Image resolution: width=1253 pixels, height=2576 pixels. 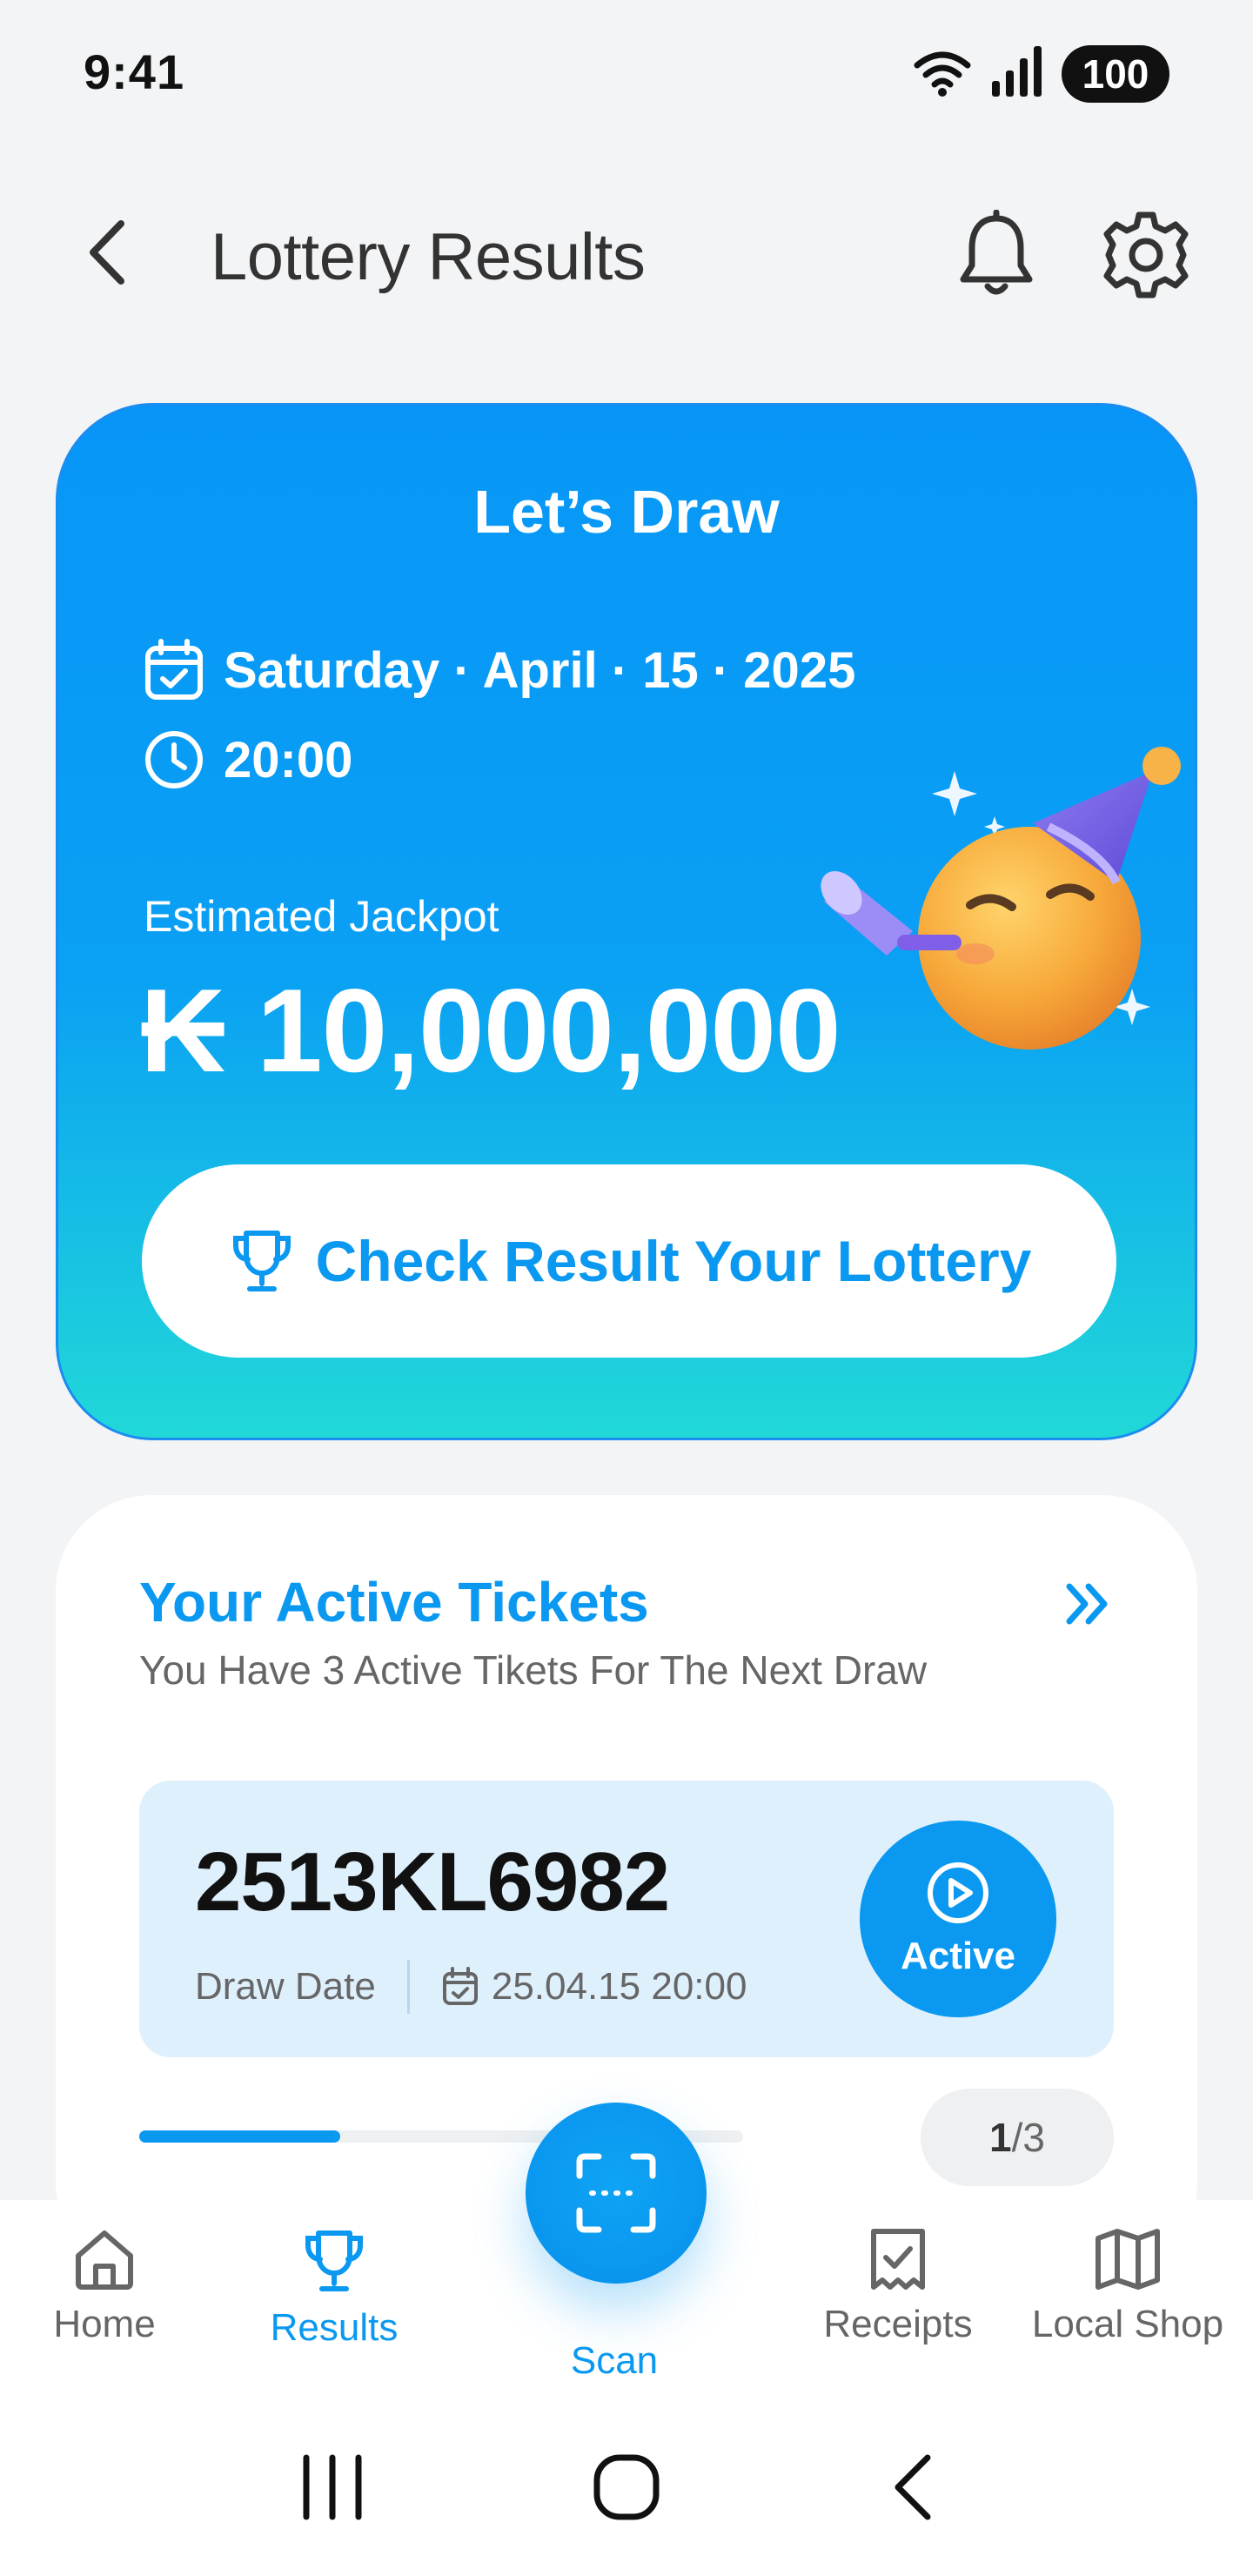 I want to click on jackpot-label: Estimated Jackpot, so click(x=321, y=916).